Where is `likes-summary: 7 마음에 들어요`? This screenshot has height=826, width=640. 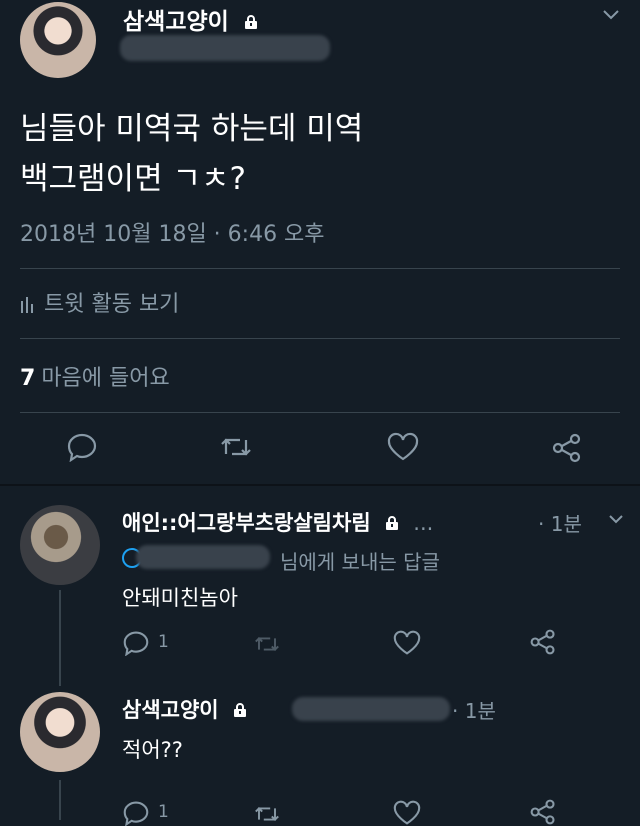 likes-summary: 7 마음에 들어요 is located at coordinates (95, 376).